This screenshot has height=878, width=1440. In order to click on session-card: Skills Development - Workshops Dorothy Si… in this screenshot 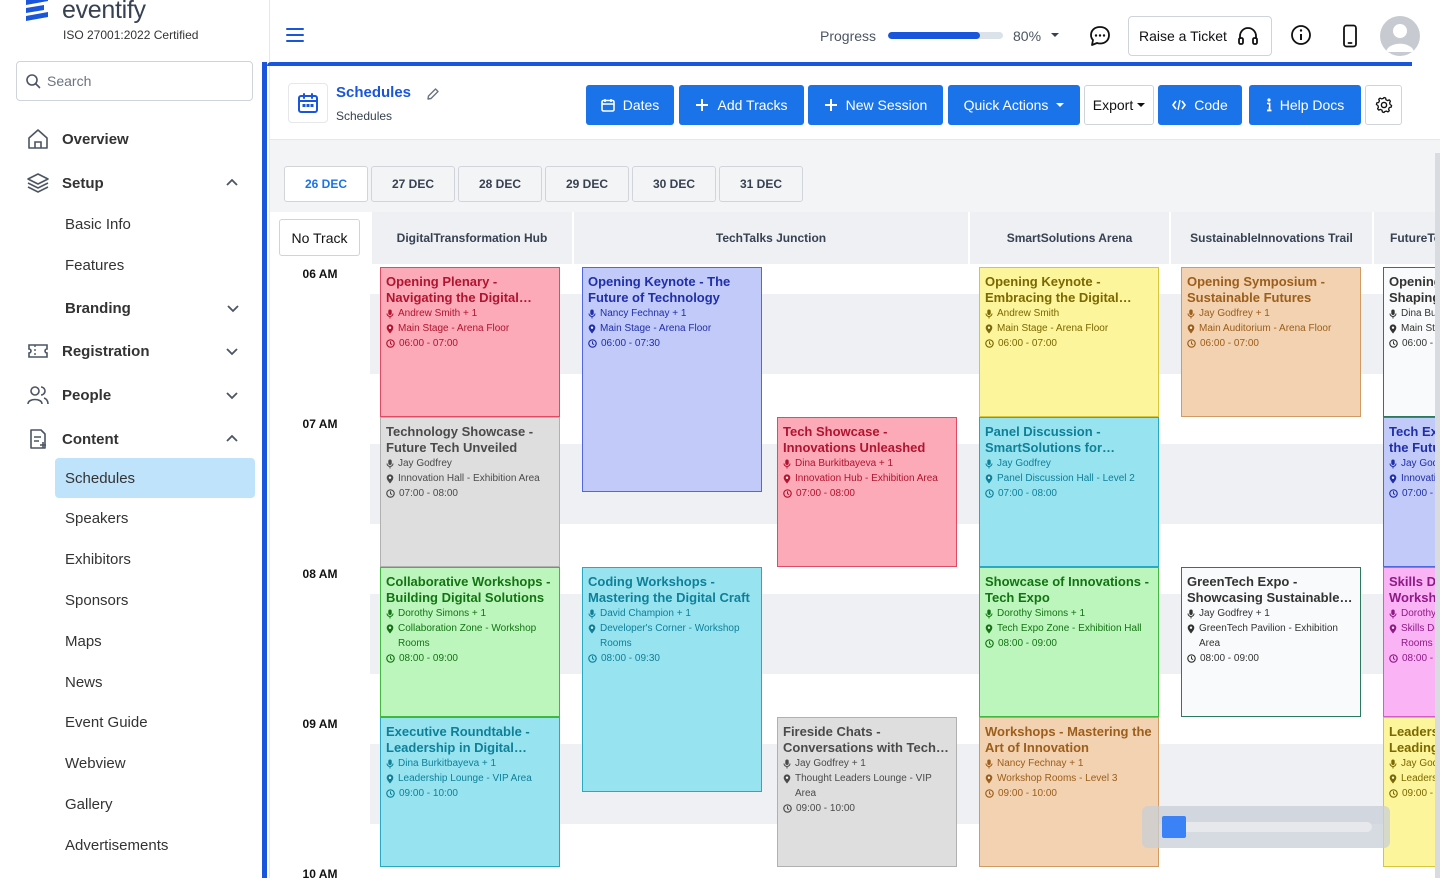, I will do `click(1409, 642)`.